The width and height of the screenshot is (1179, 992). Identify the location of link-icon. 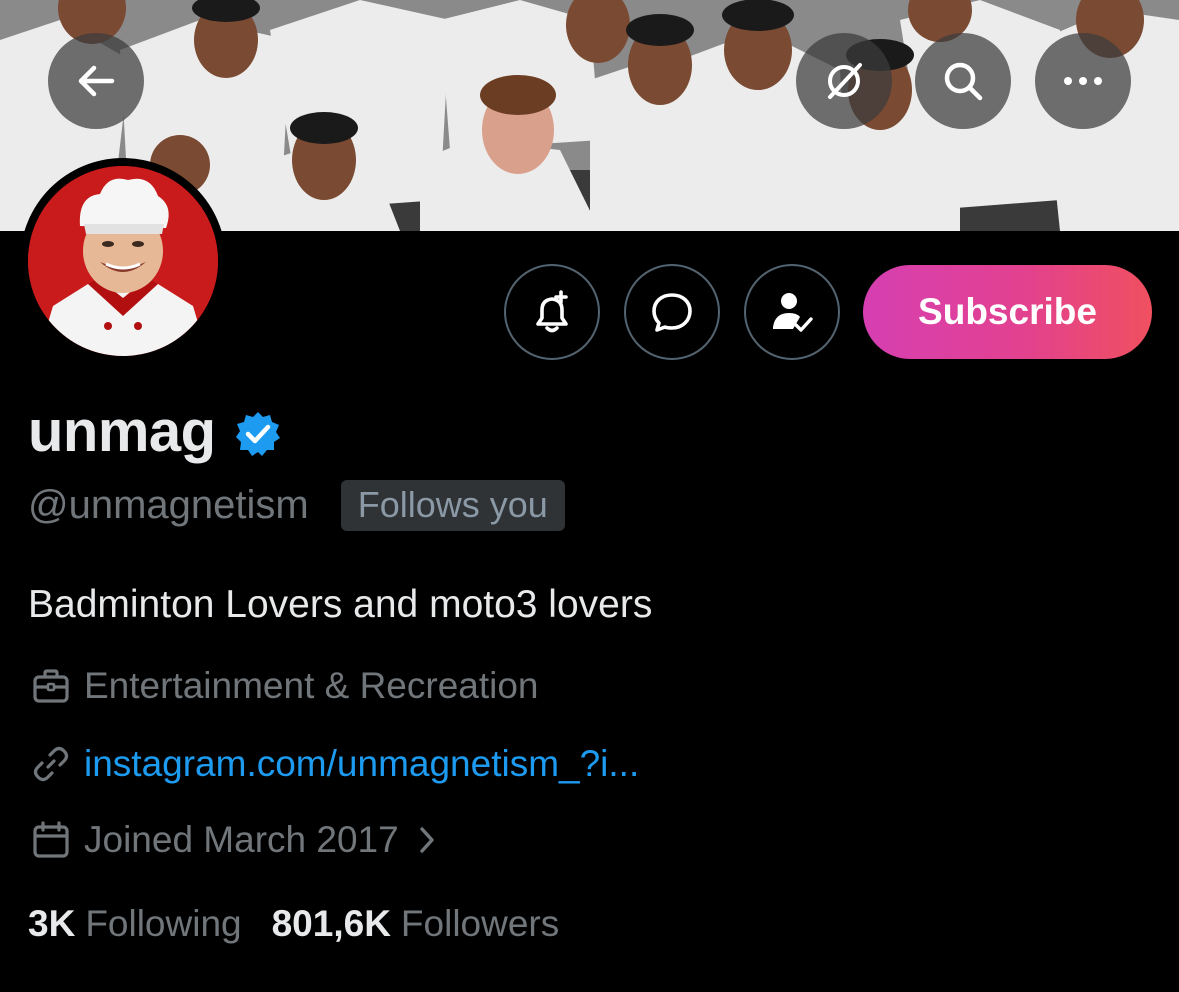
(51, 764).